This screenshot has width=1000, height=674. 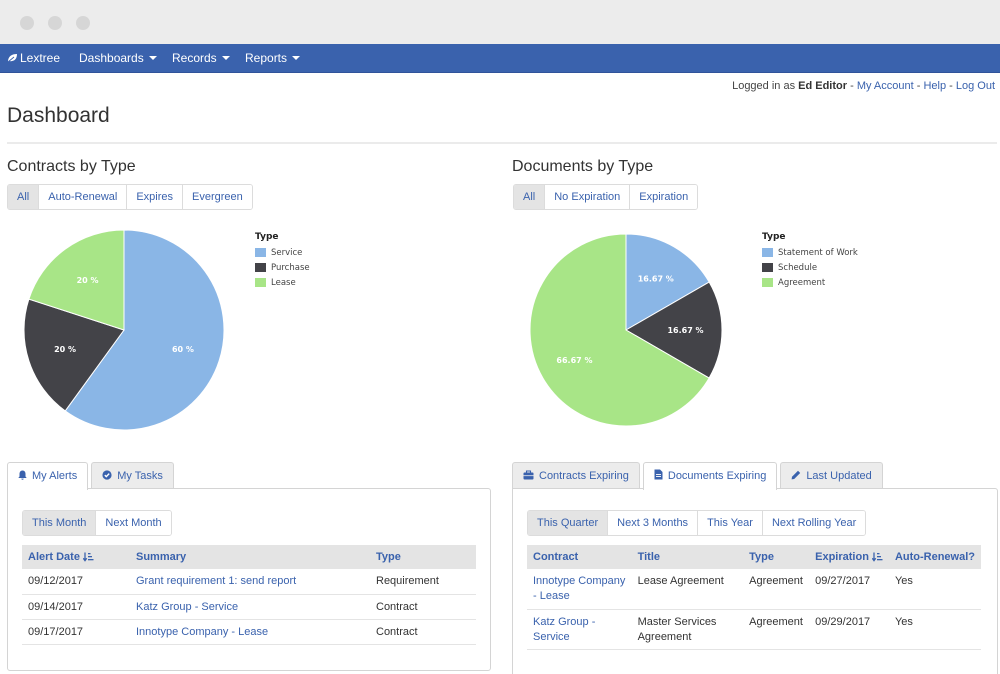 I want to click on legend-label: Agreement, so click(x=802, y=282).